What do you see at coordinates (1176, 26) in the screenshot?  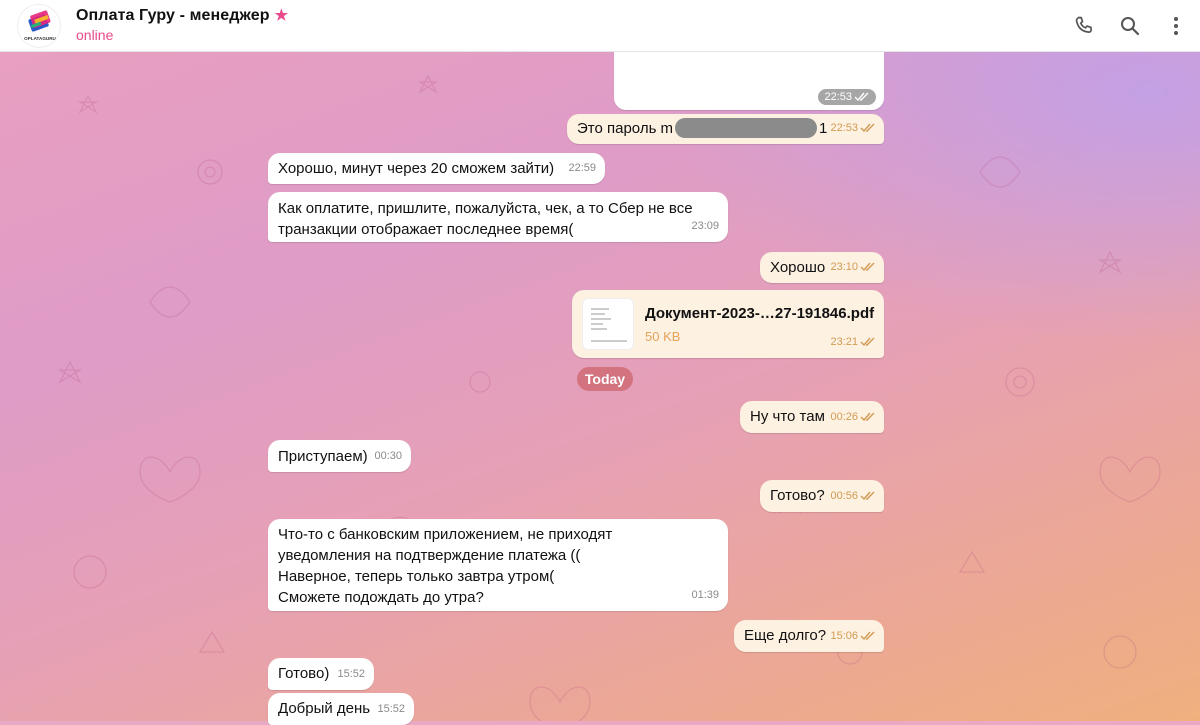 I see `more-vertical-icon` at bounding box center [1176, 26].